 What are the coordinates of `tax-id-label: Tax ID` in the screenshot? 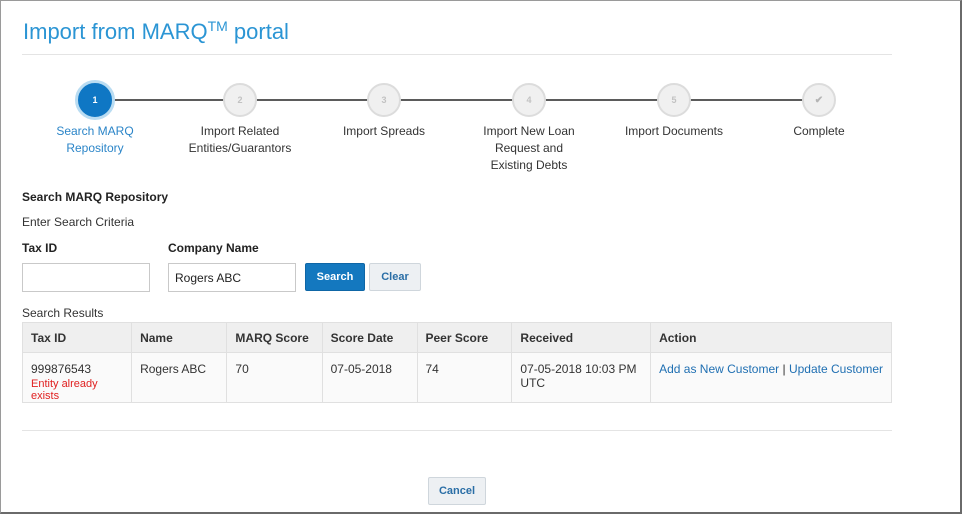 It's located at (40, 248).